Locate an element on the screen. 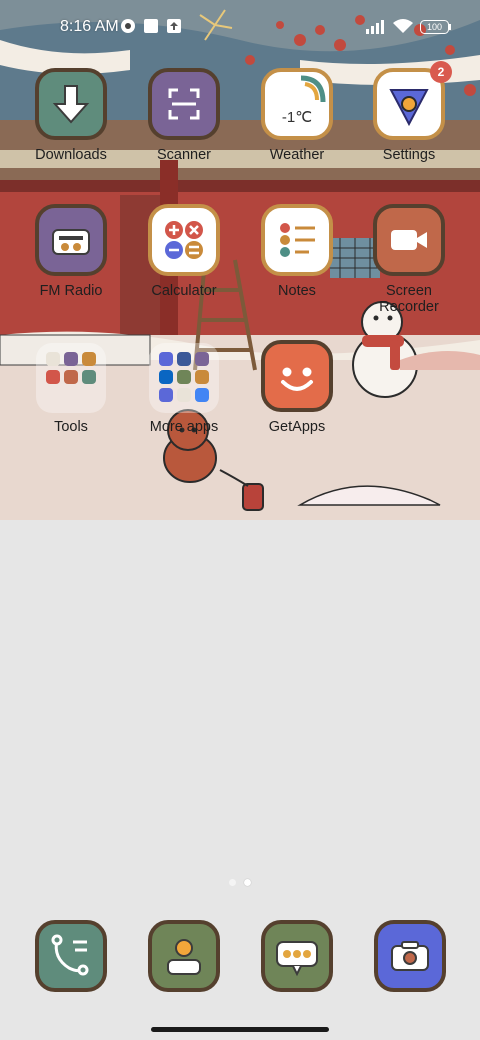 This screenshot has height=1040, width=480. folder-more-apps: More apps is located at coordinates (184, 390).